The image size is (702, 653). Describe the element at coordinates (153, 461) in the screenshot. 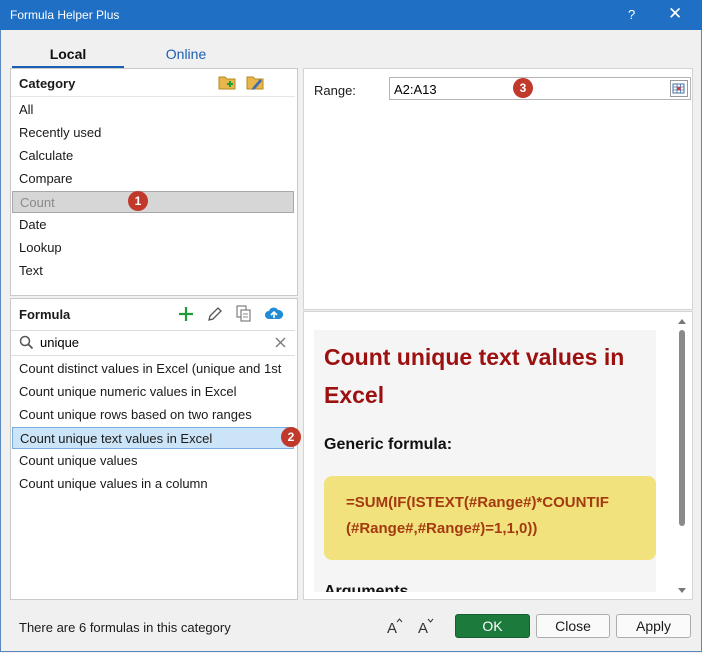

I see `formula-item: Count unique values` at that location.